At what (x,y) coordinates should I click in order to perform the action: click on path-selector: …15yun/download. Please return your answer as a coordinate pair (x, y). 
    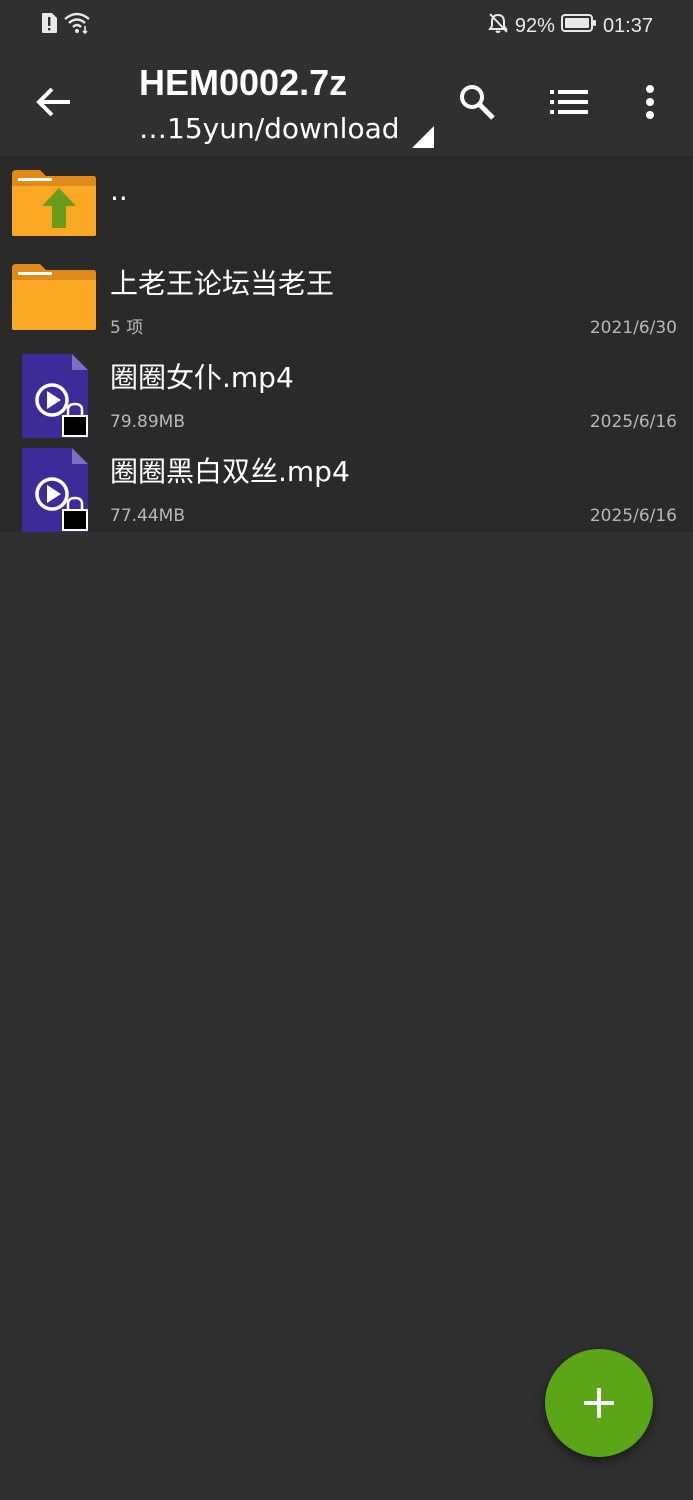
    Looking at the image, I should click on (286, 132).